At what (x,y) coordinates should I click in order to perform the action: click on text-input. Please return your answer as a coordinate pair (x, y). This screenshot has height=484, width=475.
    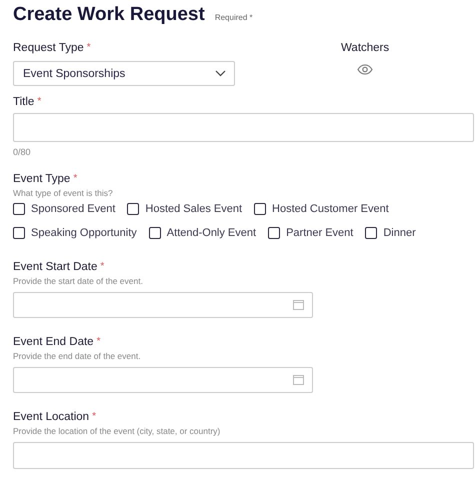
    Looking at the image, I should click on (243, 455).